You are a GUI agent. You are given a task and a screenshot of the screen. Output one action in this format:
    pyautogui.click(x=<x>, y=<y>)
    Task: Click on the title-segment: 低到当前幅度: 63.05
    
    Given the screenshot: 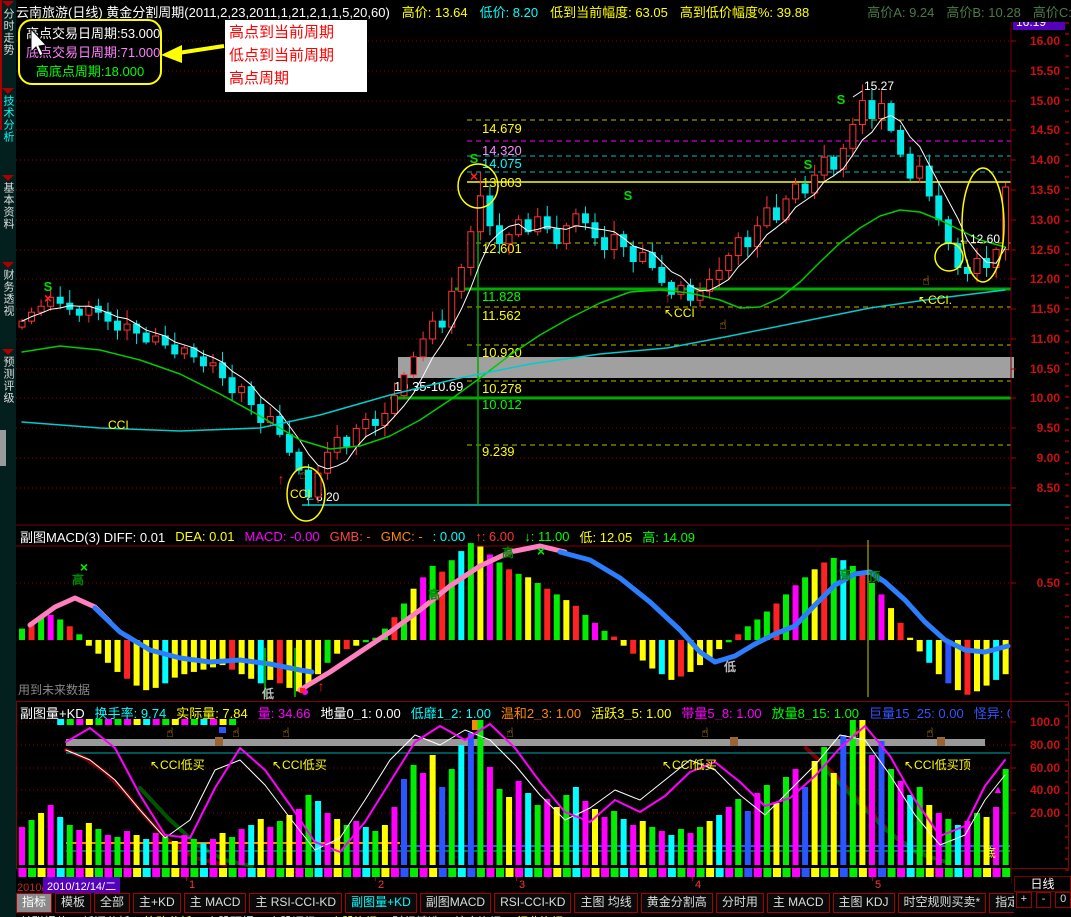 What is the action you would take?
    pyautogui.click(x=609, y=12)
    